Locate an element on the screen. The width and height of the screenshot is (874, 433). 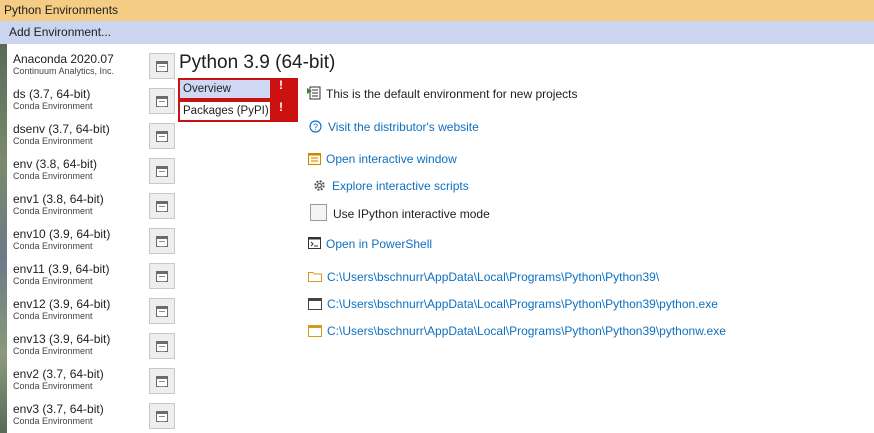
ipython-label: Use IPython interactive mode is located at coordinates (411, 214).